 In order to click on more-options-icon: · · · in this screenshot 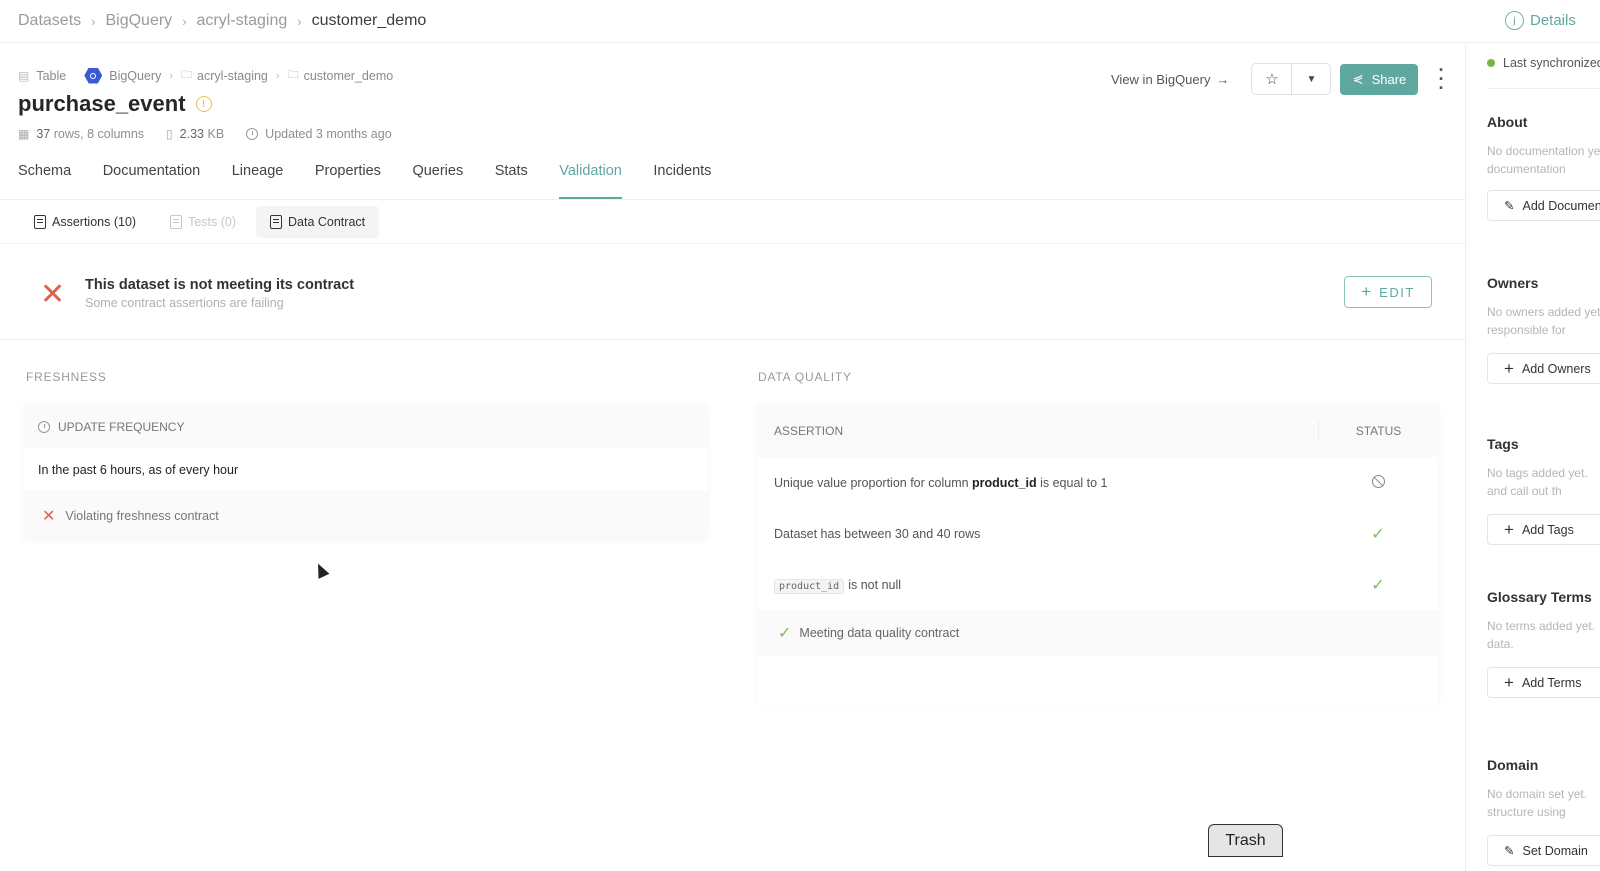, I will do `click(1441, 79)`.